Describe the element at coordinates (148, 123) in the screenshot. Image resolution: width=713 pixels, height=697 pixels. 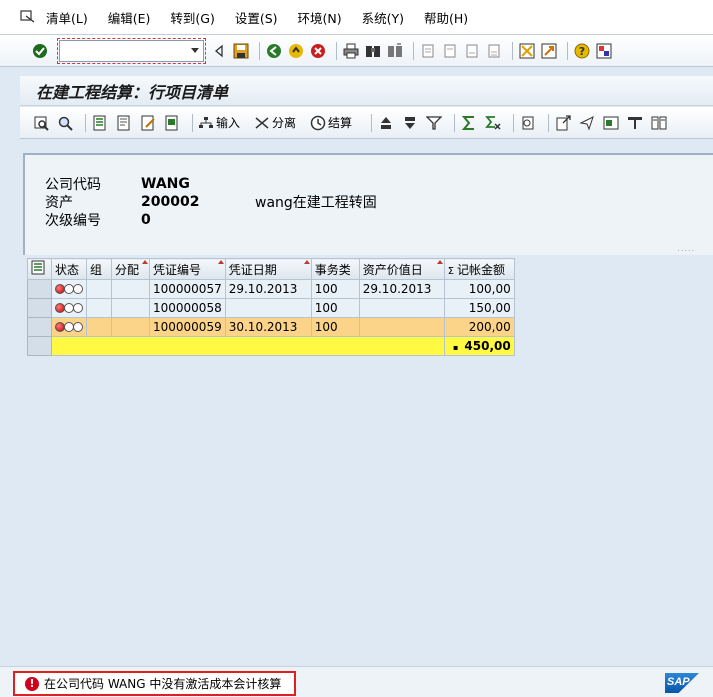
I see `edit-doc-icon` at that location.